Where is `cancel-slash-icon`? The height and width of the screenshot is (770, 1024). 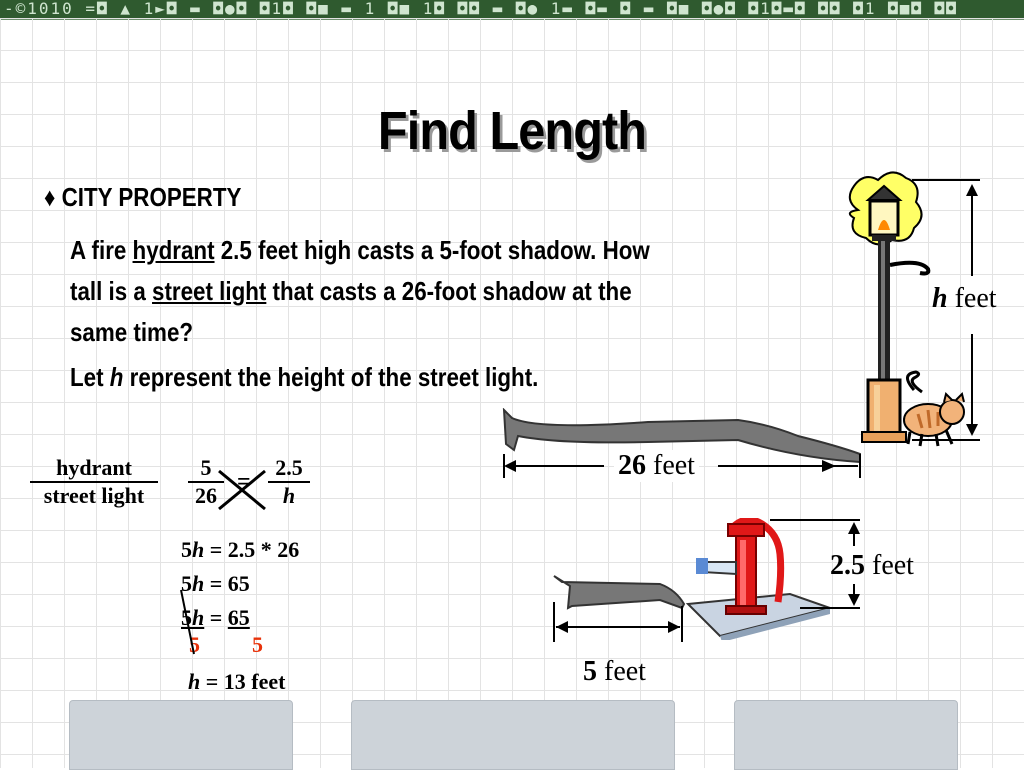
cancel-slash-icon is located at coordinates (187, 622).